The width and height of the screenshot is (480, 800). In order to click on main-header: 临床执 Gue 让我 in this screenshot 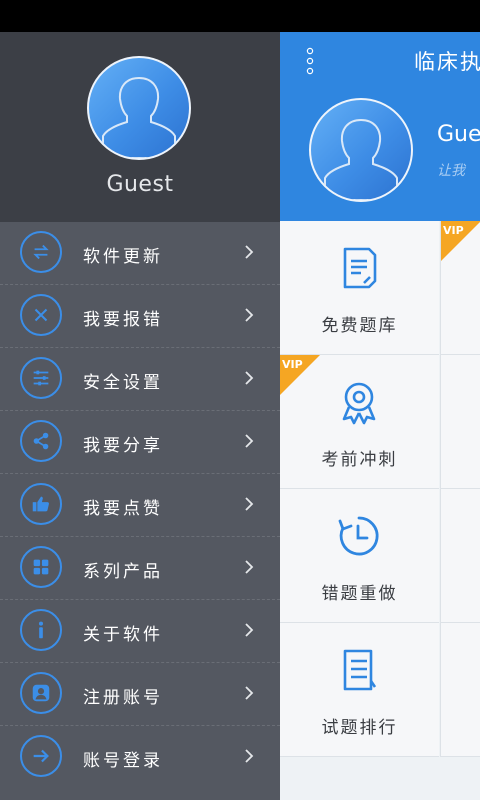, I will do `click(380, 126)`.